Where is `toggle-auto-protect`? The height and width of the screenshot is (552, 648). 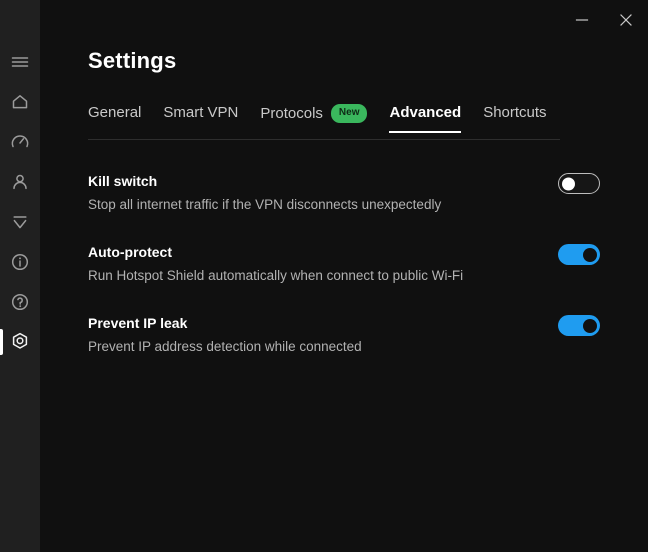 toggle-auto-protect is located at coordinates (579, 254).